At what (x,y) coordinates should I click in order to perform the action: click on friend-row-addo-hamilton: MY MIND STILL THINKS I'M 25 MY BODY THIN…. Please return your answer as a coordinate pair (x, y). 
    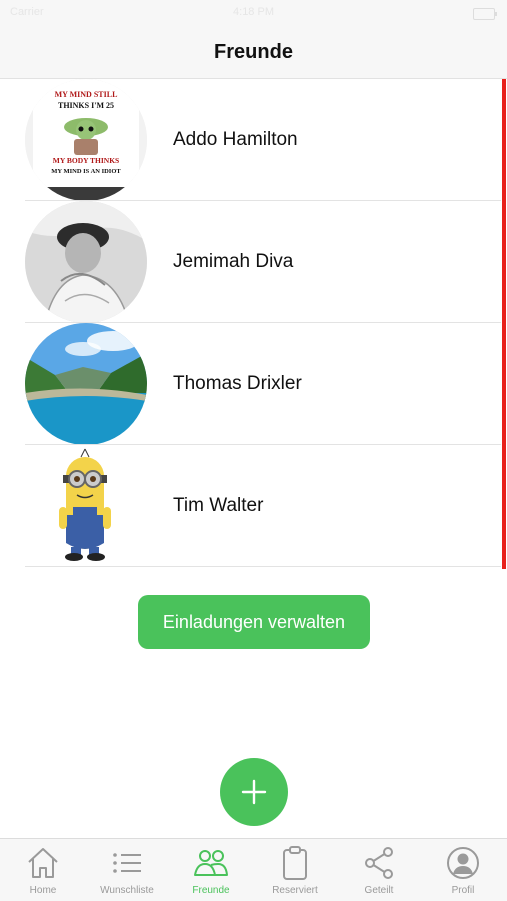
    Looking at the image, I should click on (253, 140).